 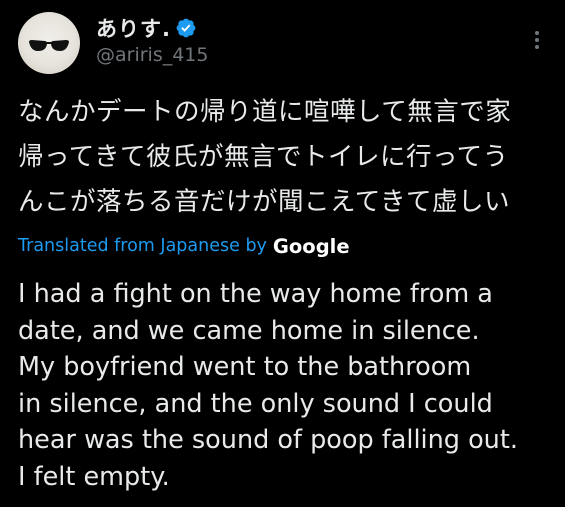 I want to click on google-logo: Google, so click(x=311, y=246).